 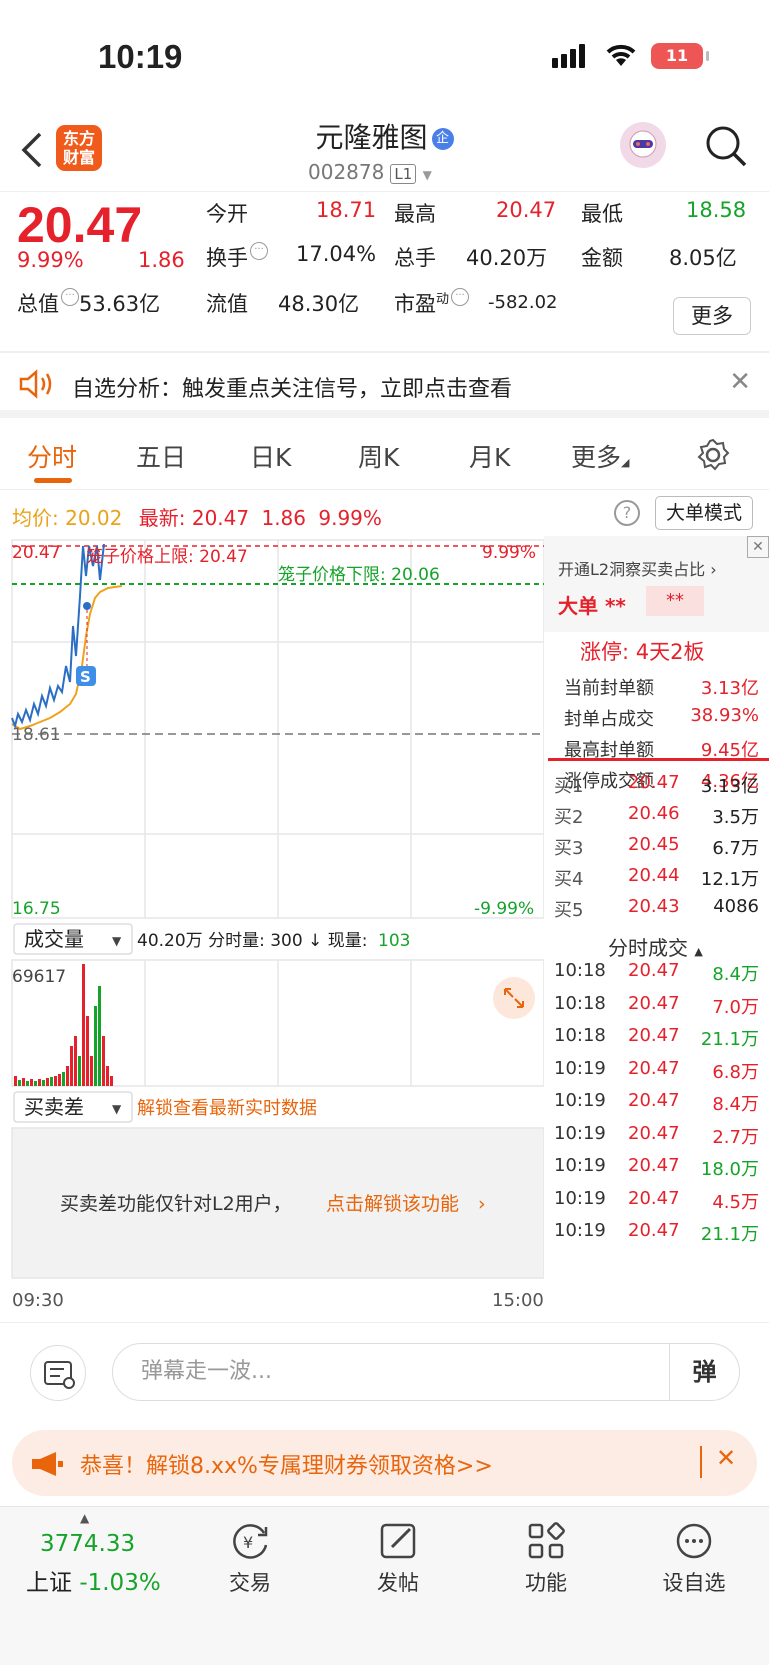 What do you see at coordinates (569, 879) in the screenshot?
I see `bid-level: 买4` at bounding box center [569, 879].